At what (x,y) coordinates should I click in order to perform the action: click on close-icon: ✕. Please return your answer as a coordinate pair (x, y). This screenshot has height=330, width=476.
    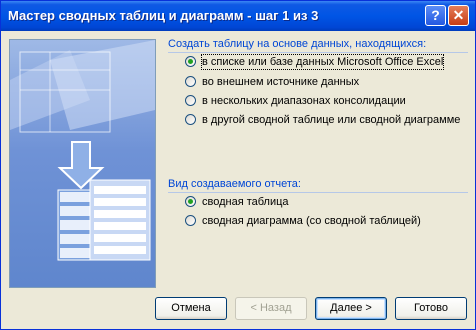
    Looking at the image, I should click on (458, 15).